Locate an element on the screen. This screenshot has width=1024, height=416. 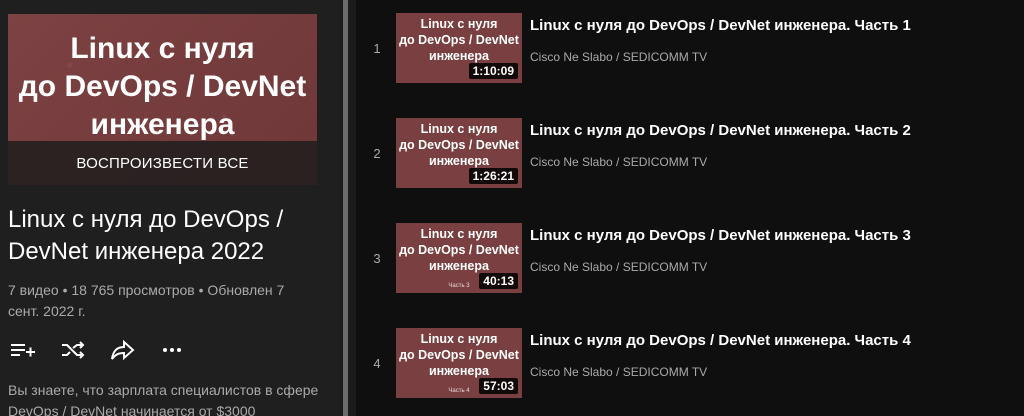
video-duration: 1:26:21 is located at coordinates (493, 176).